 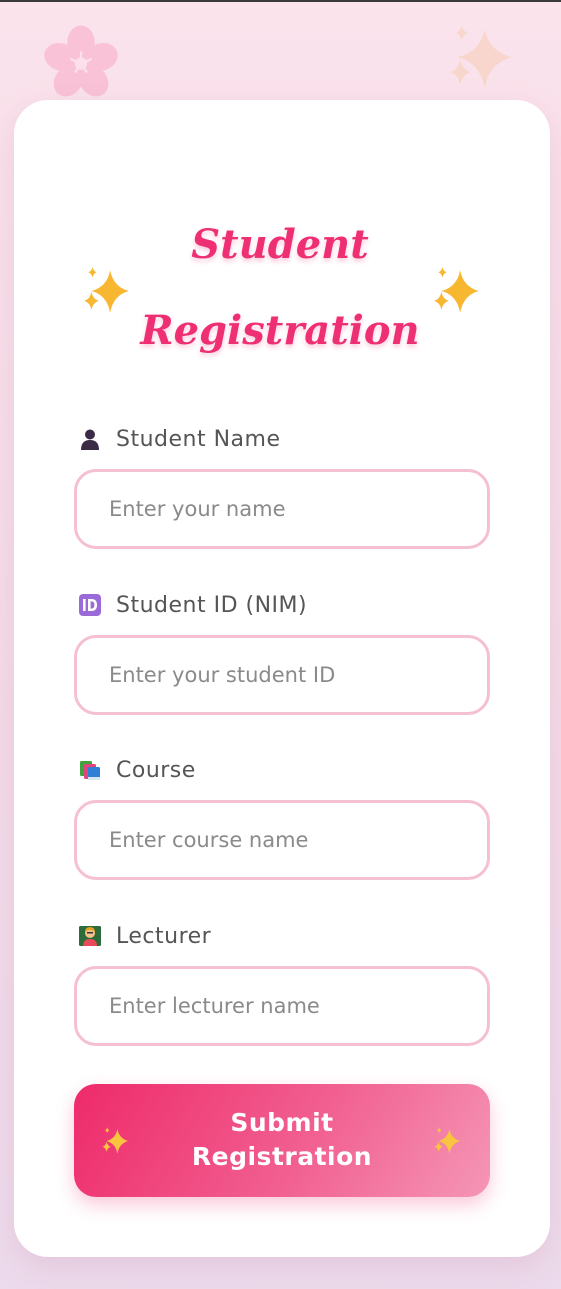 I want to click on title-line-2: Registration, so click(x=280, y=330).